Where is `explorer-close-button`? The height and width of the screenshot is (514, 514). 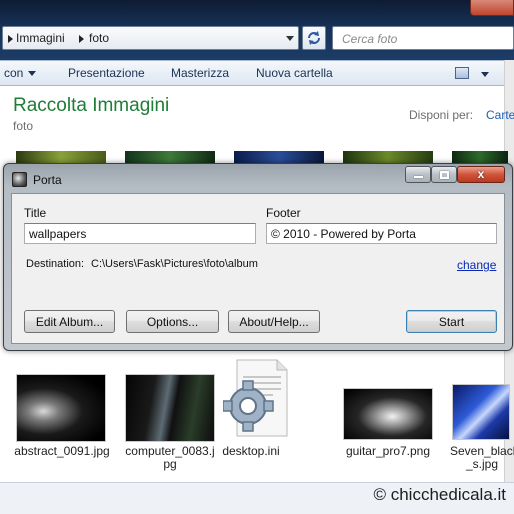 explorer-close-button is located at coordinates (492, 8).